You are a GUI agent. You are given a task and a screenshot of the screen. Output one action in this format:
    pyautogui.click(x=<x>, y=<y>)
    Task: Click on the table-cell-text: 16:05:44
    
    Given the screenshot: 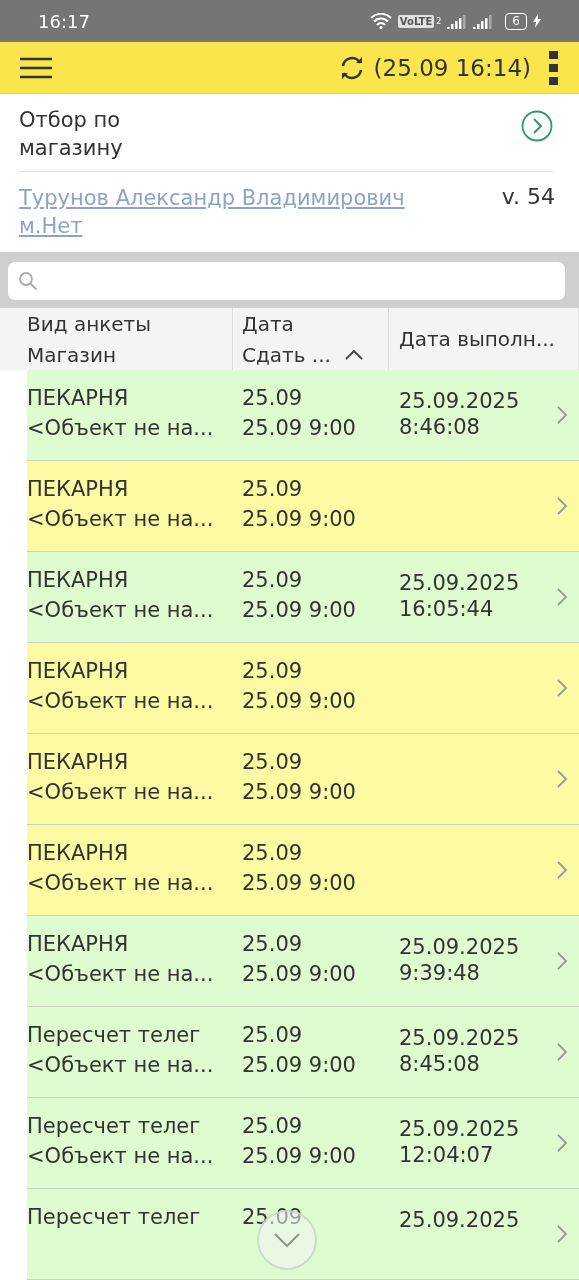 What is the action you would take?
    pyautogui.click(x=447, y=609)
    